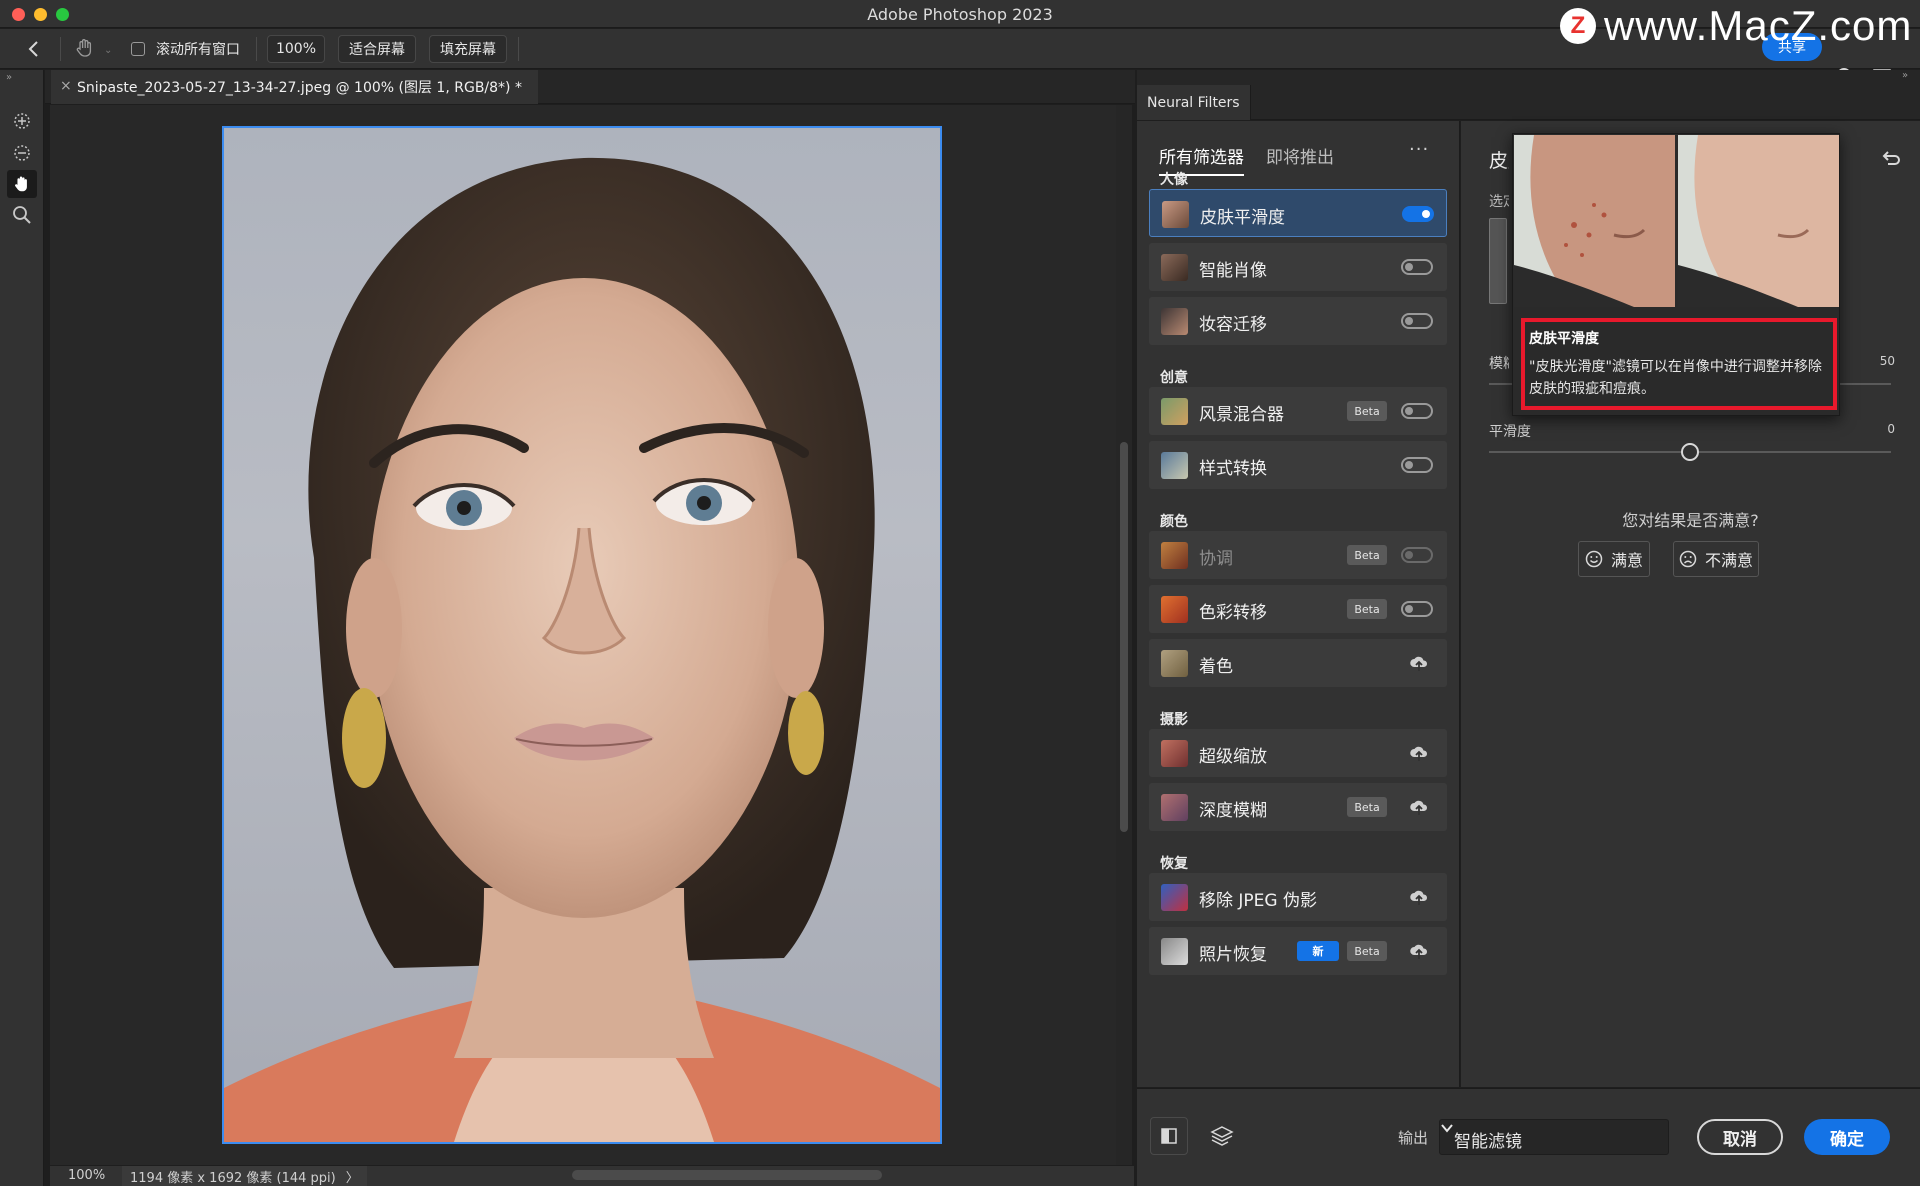 This screenshot has height=1186, width=1920. What do you see at coordinates (1499, 364) in the screenshot?
I see `blur-label: 模糊` at bounding box center [1499, 364].